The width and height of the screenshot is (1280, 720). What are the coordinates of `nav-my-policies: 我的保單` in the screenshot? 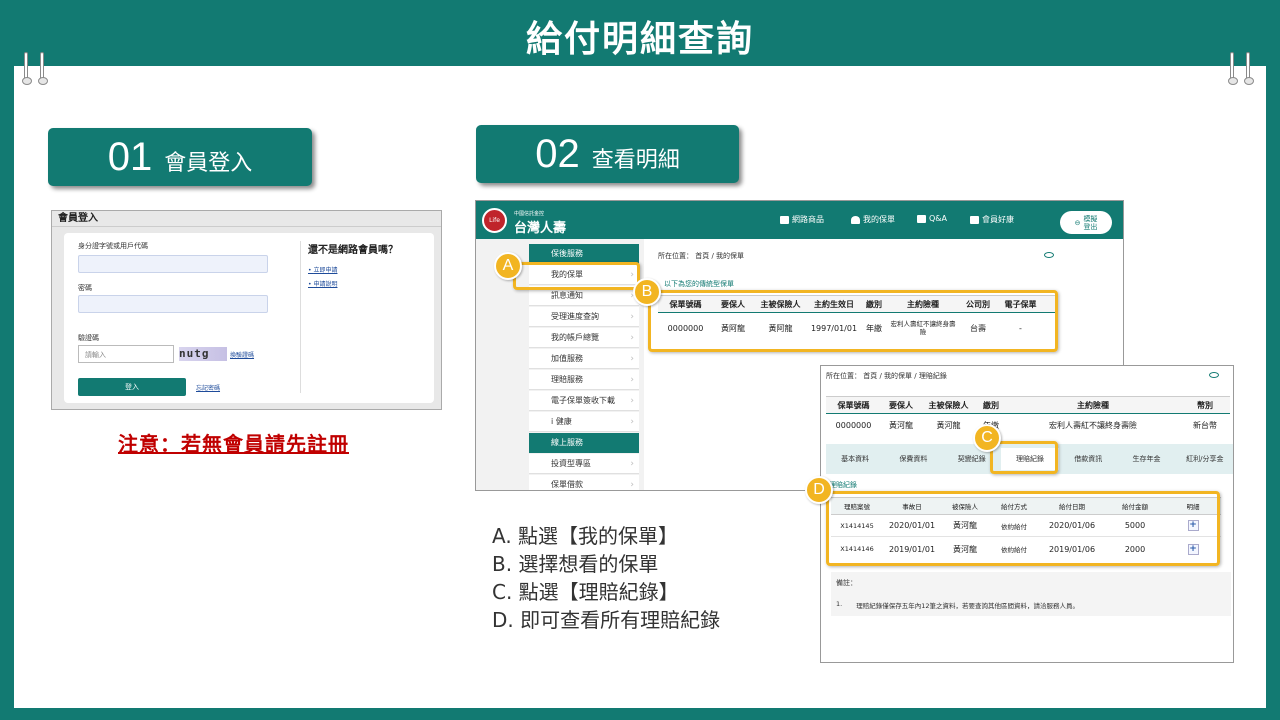 It's located at (873, 219).